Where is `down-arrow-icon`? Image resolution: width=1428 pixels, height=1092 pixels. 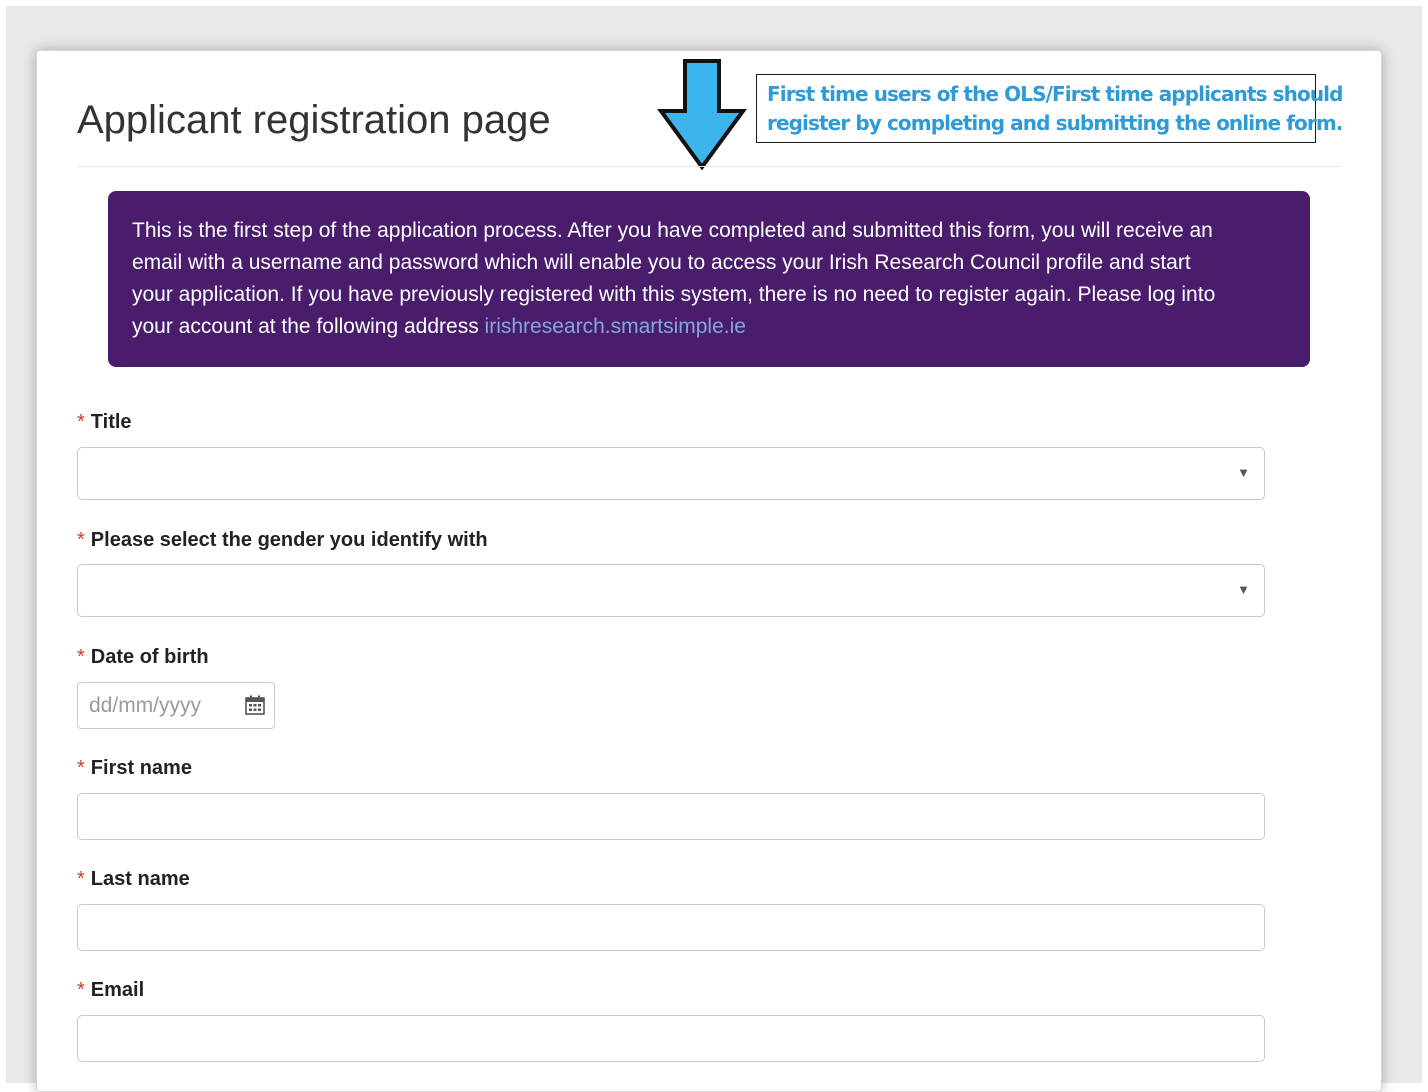 down-arrow-icon is located at coordinates (702, 115).